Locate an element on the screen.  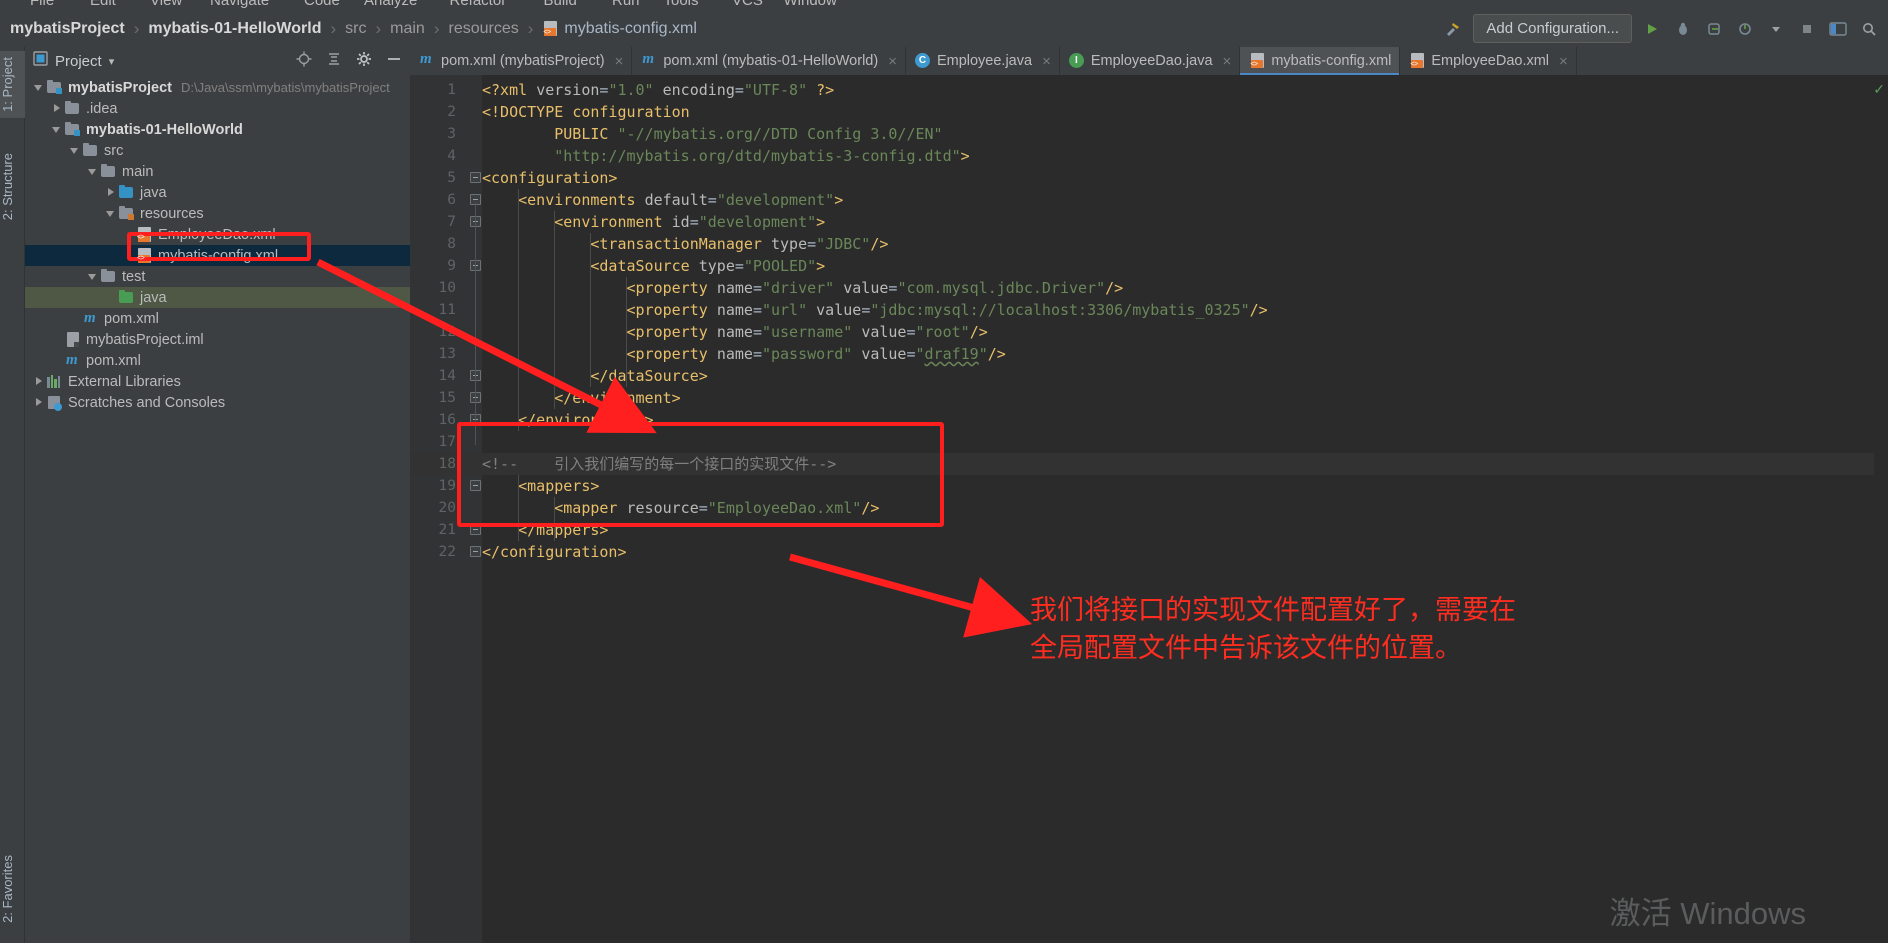
editor-tab-mybatis-config-xml: <> mybatis-config.xml is located at coordinates (1320, 61).